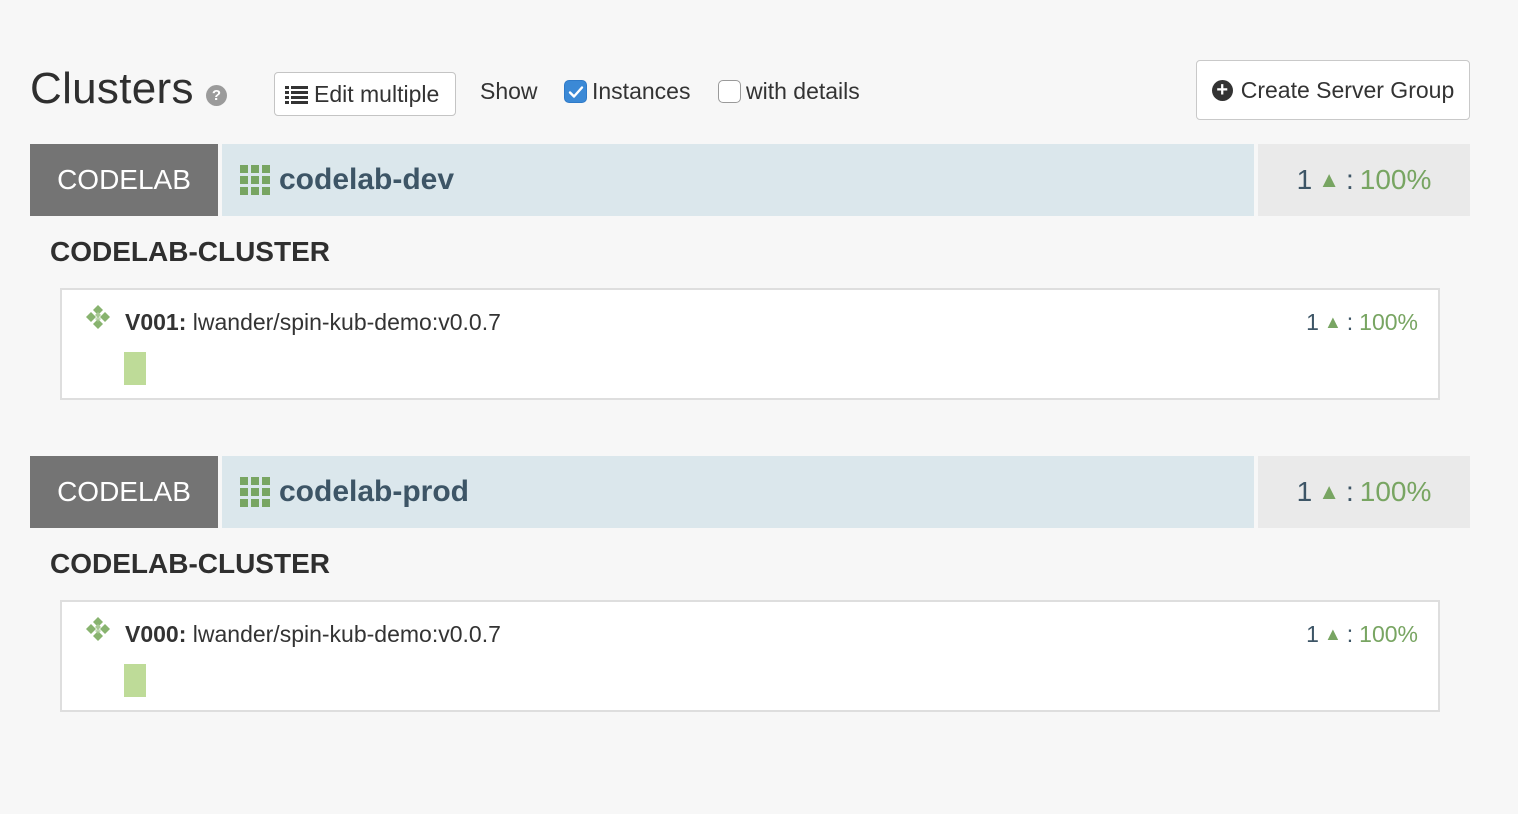  I want to click on page-title: Clusters, so click(112, 88).